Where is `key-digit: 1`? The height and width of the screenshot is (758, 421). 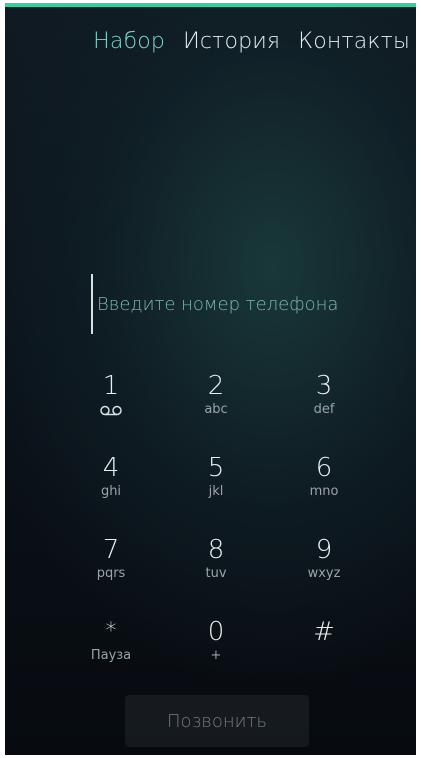 key-digit: 1 is located at coordinates (111, 386).